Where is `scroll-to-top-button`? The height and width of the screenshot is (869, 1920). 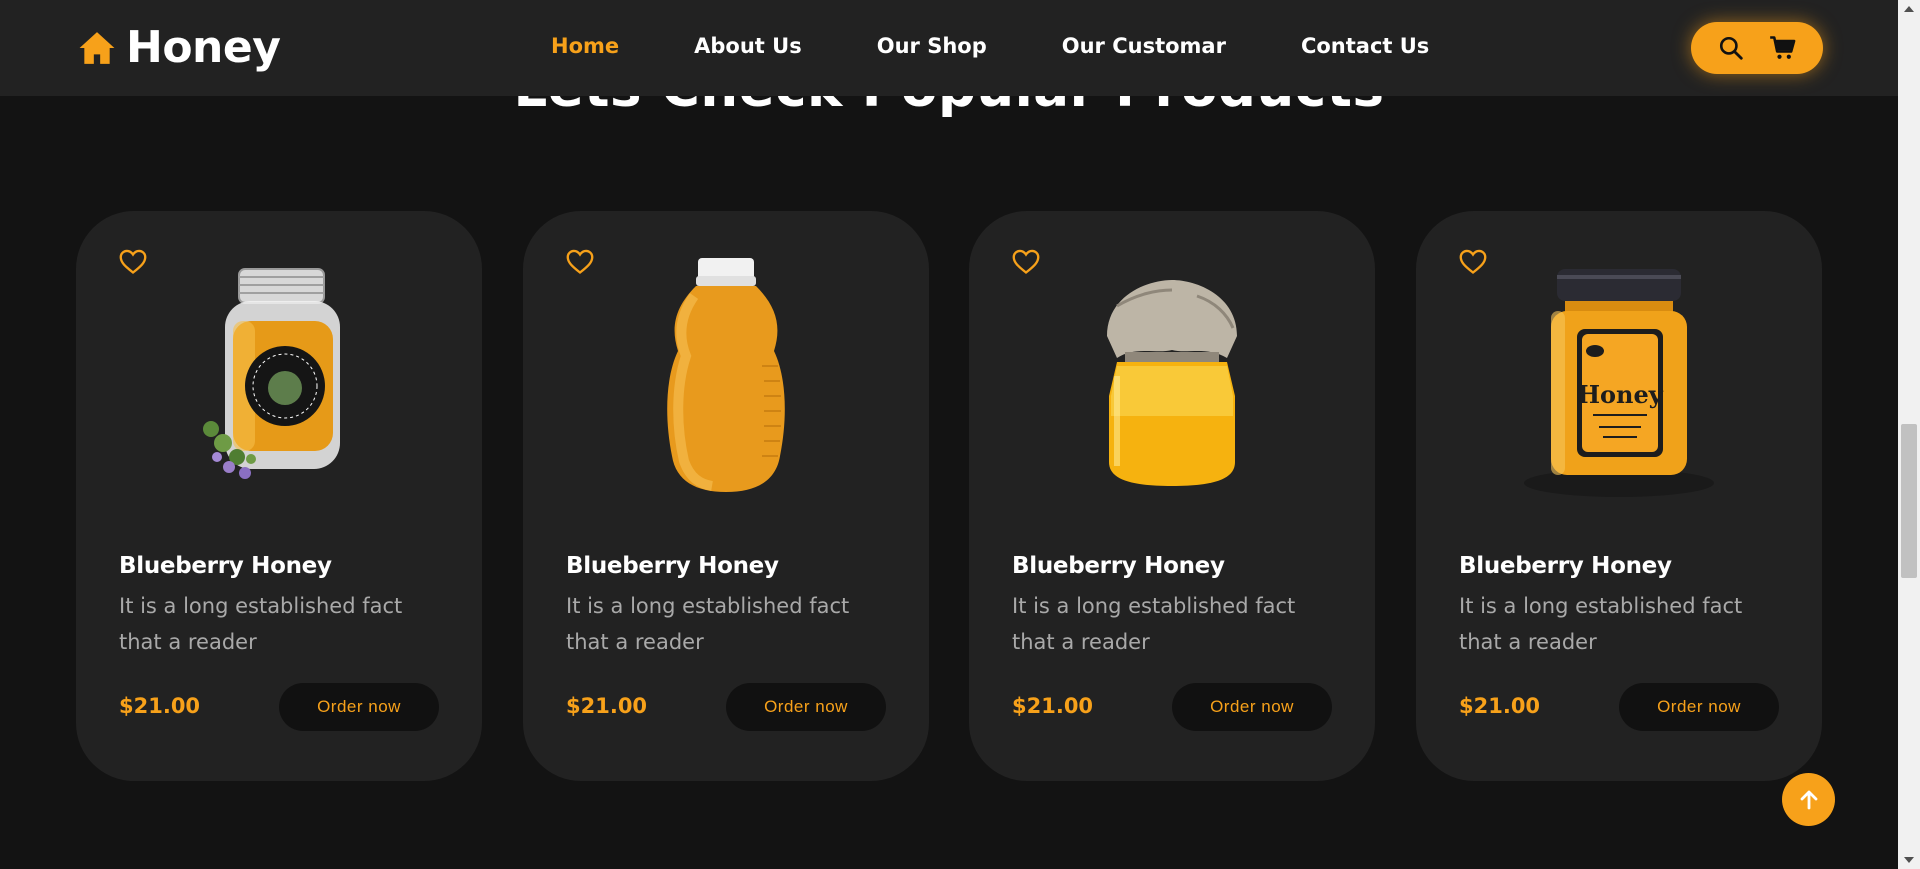 scroll-to-top-button is located at coordinates (1808, 799).